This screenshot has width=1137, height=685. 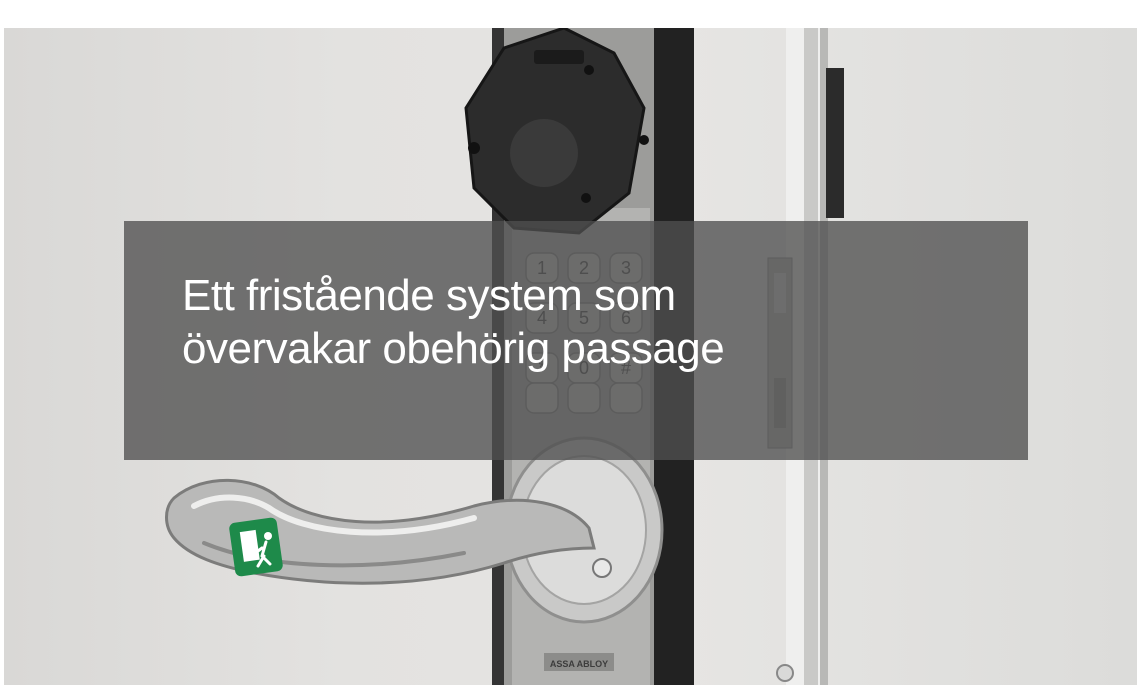 What do you see at coordinates (579, 664) in the screenshot?
I see `lock-brand-label: ASSA ABLOY` at bounding box center [579, 664].